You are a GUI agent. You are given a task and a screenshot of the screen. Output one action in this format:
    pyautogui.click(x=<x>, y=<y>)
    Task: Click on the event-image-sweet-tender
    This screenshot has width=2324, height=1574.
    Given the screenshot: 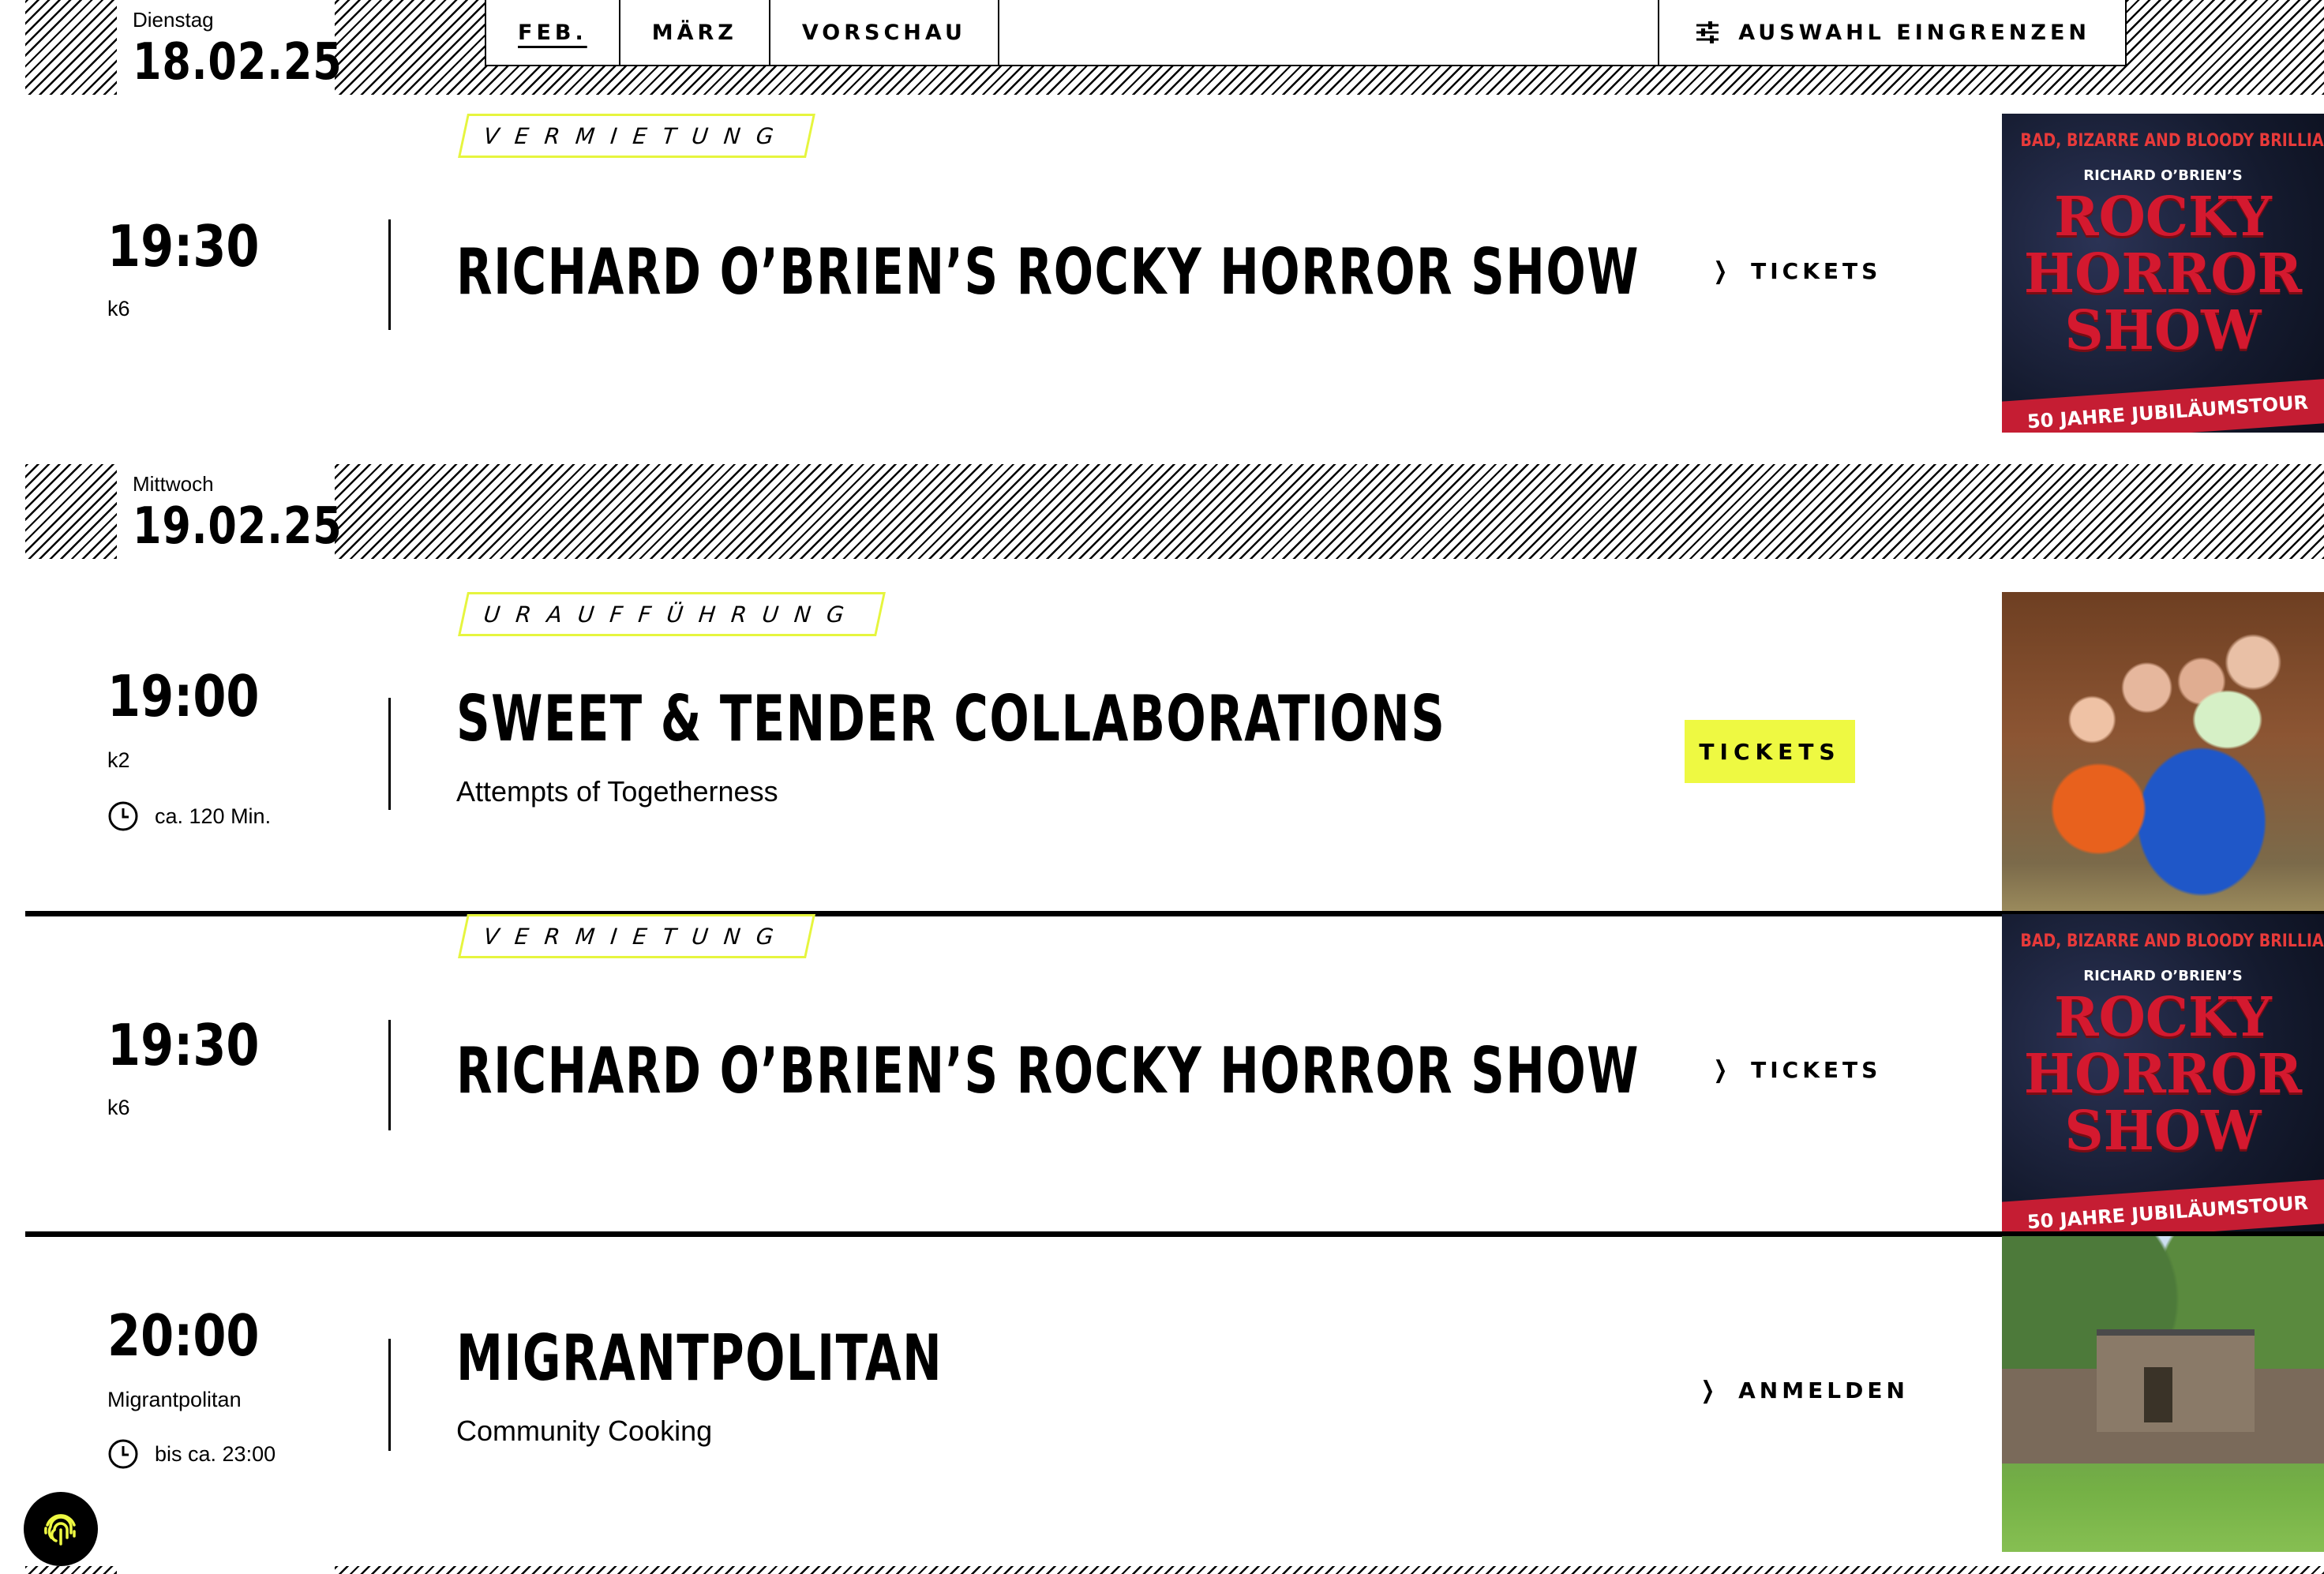 What is the action you would take?
    pyautogui.click(x=2163, y=751)
    